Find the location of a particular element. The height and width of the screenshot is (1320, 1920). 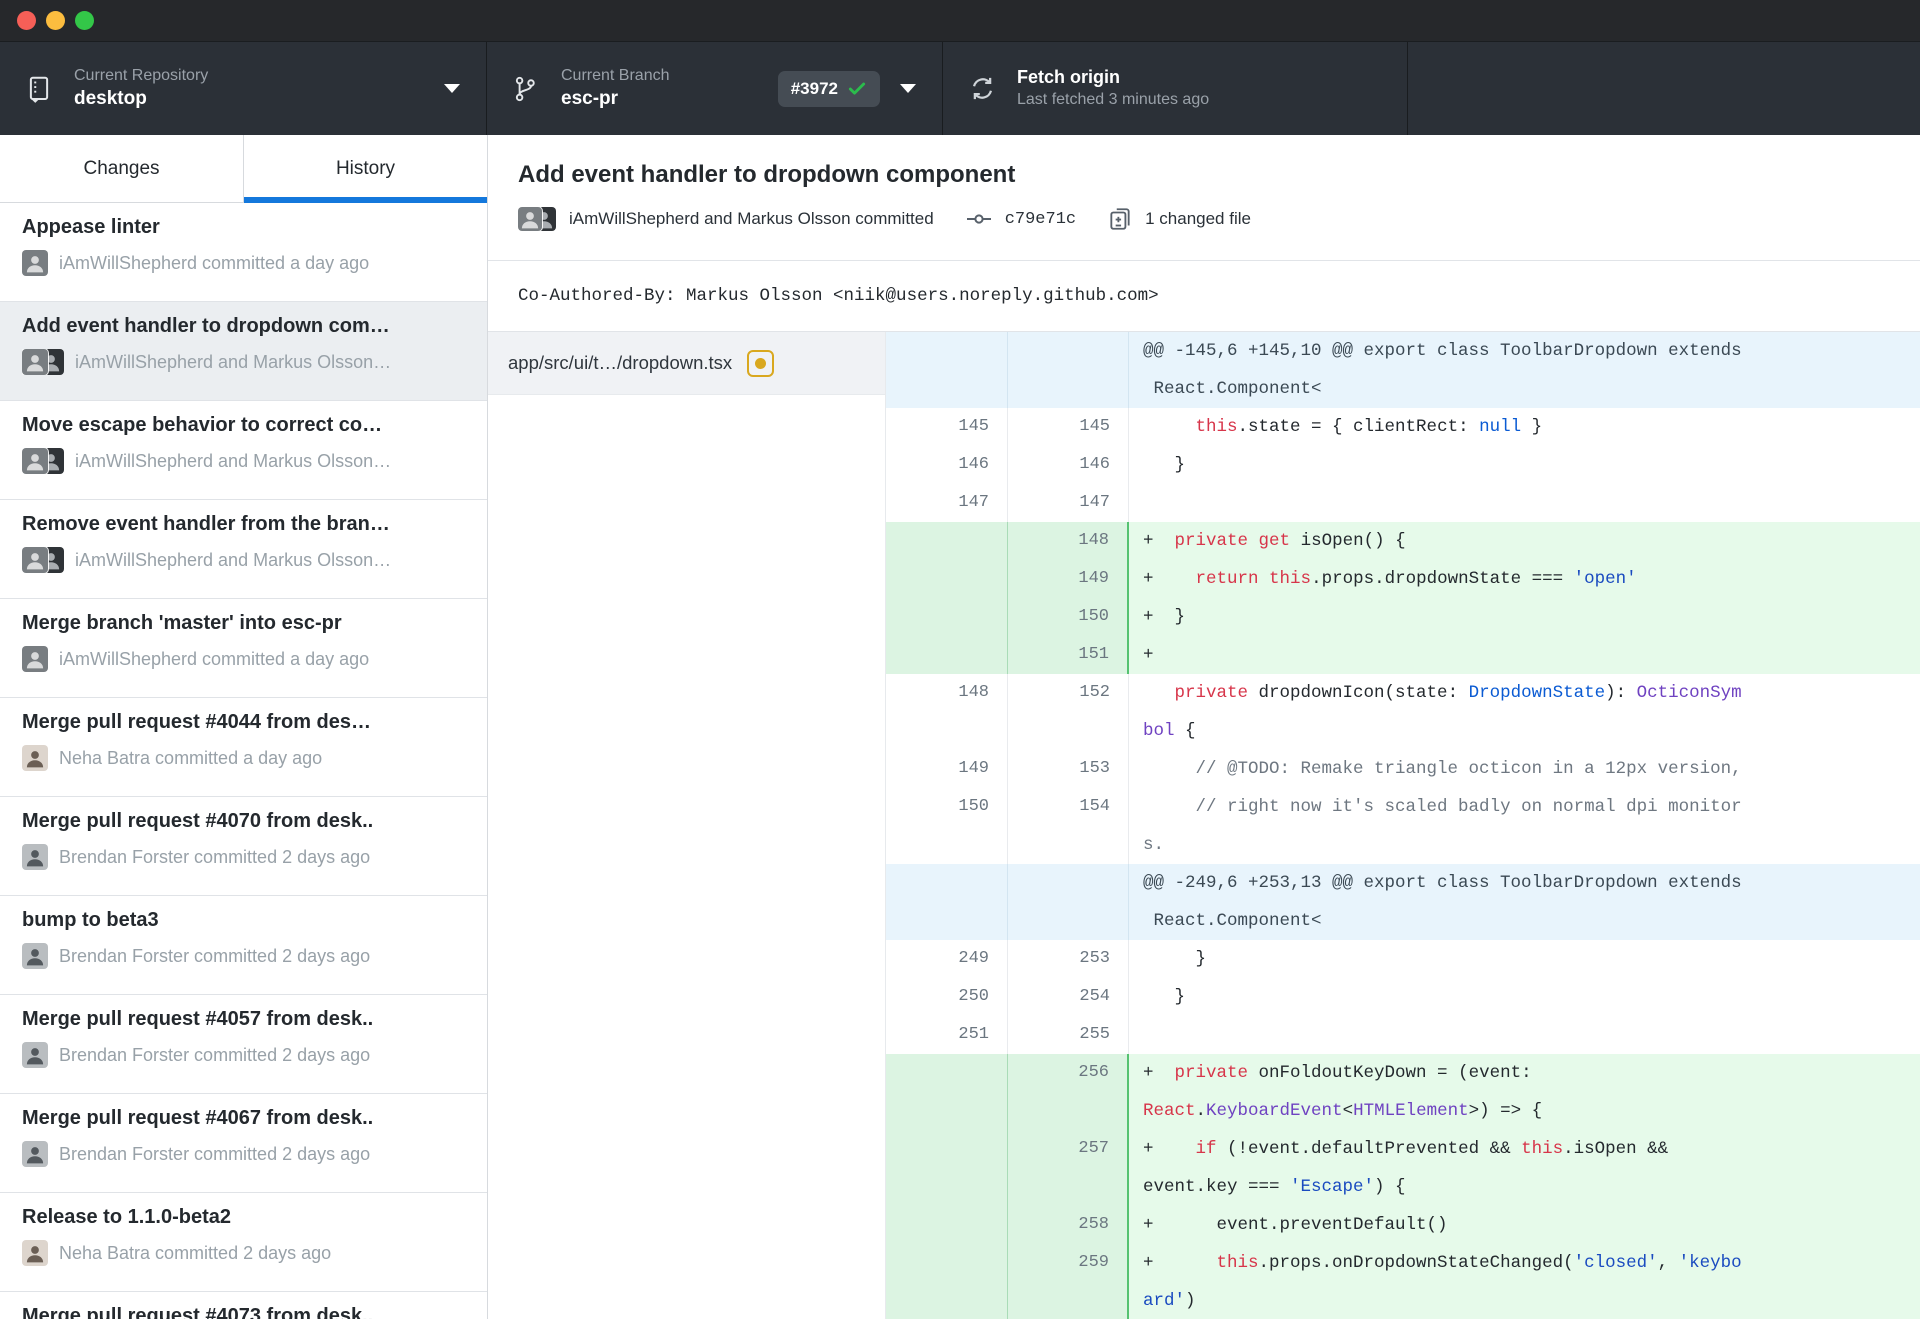

new-line-number: 259 is located at coordinates (1068, 1281).